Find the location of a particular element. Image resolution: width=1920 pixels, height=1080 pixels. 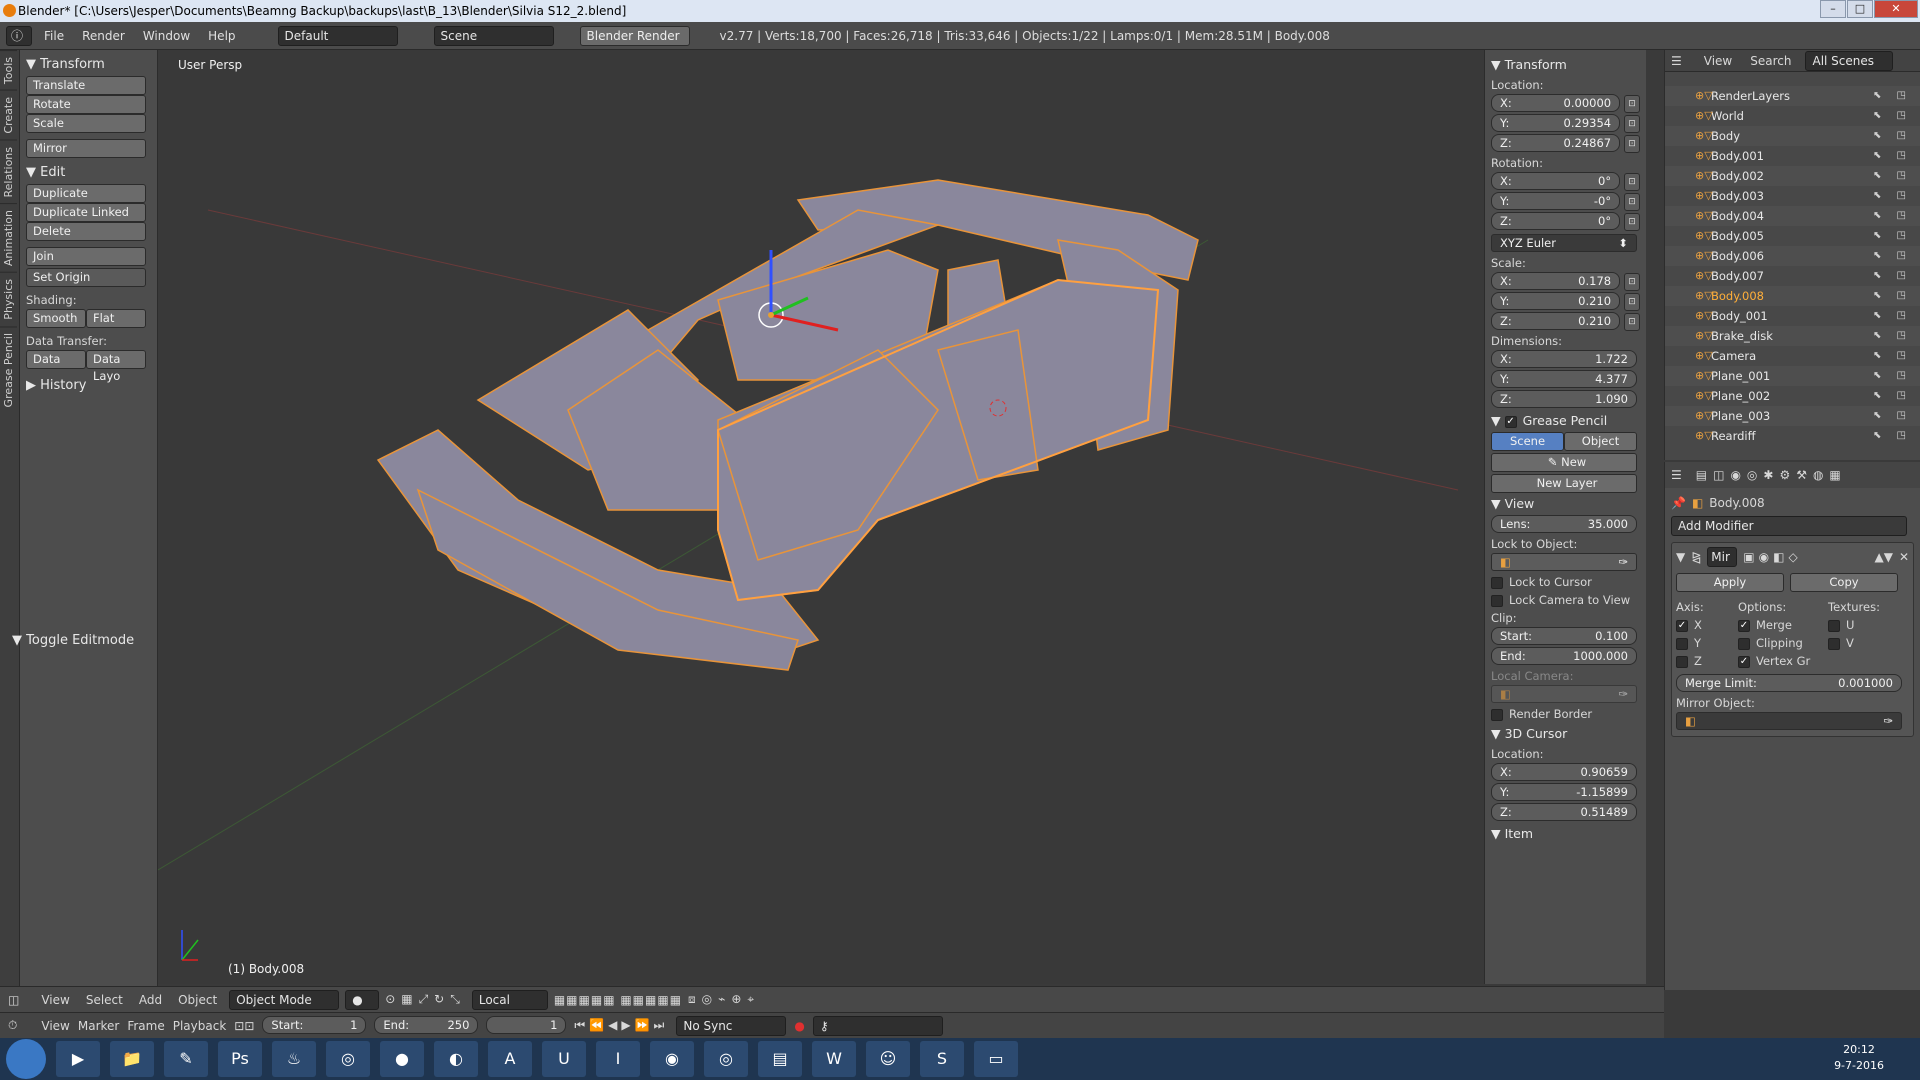

data-layout-button: Data Layo is located at coordinates (116, 366).